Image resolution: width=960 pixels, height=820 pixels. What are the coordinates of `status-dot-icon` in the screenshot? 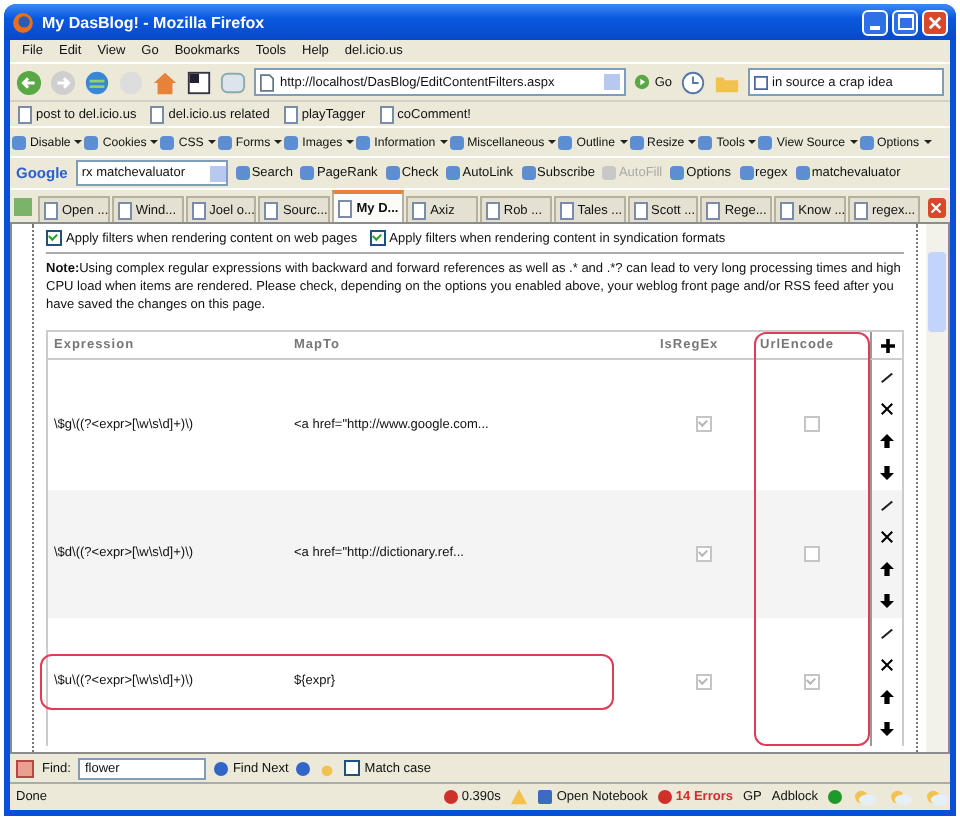 It's located at (835, 797).